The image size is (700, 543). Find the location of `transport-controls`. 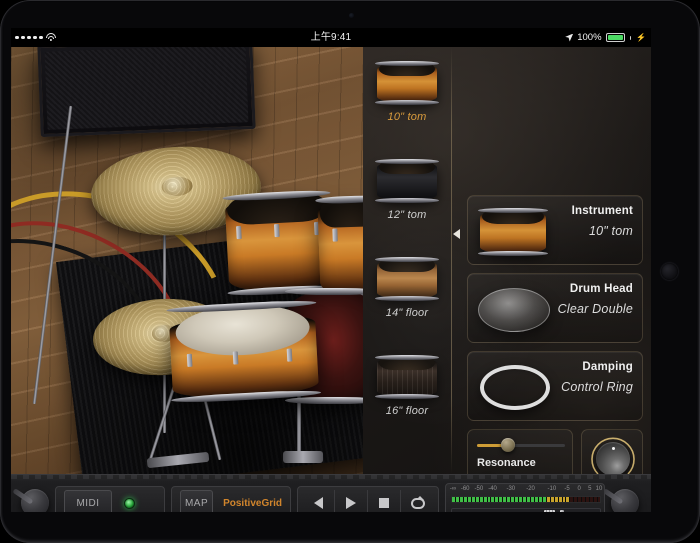

transport-controls is located at coordinates (368, 499).